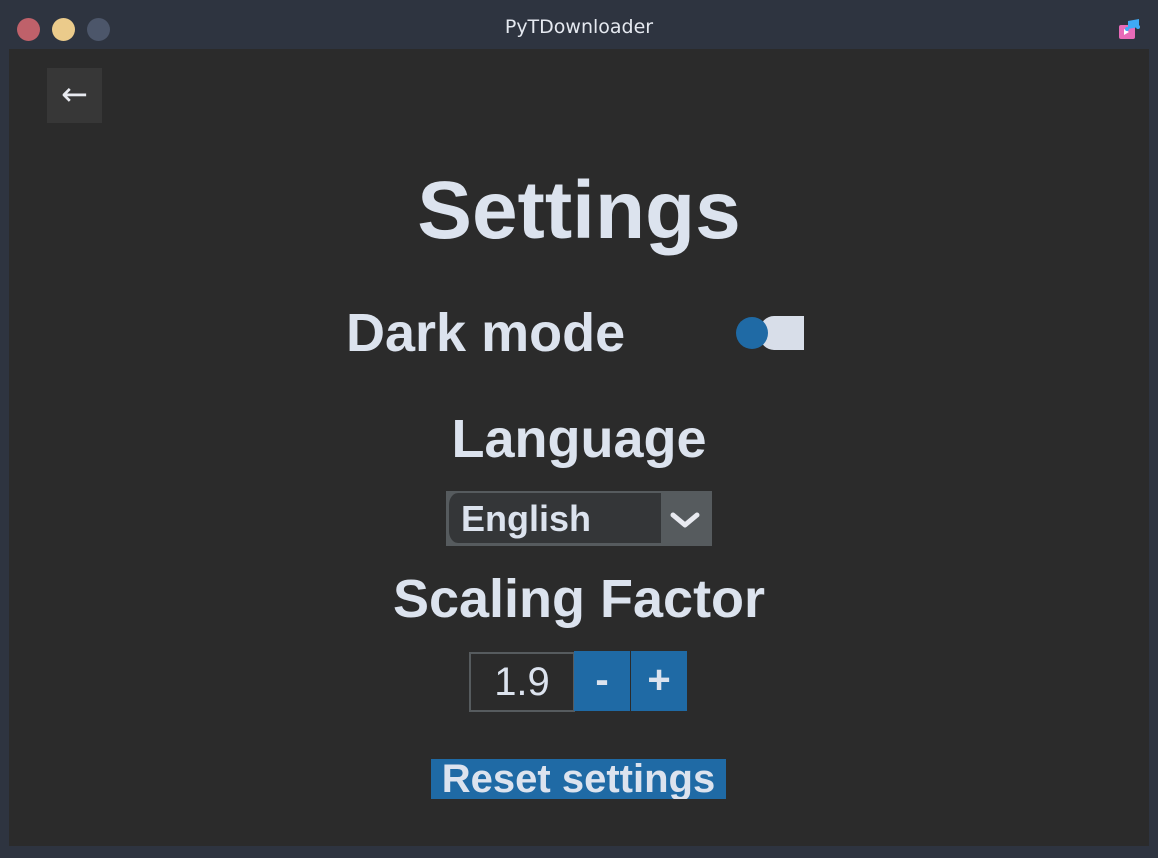 The width and height of the screenshot is (1158, 858). I want to click on dark-mode-label: Dark mode, so click(486, 333).